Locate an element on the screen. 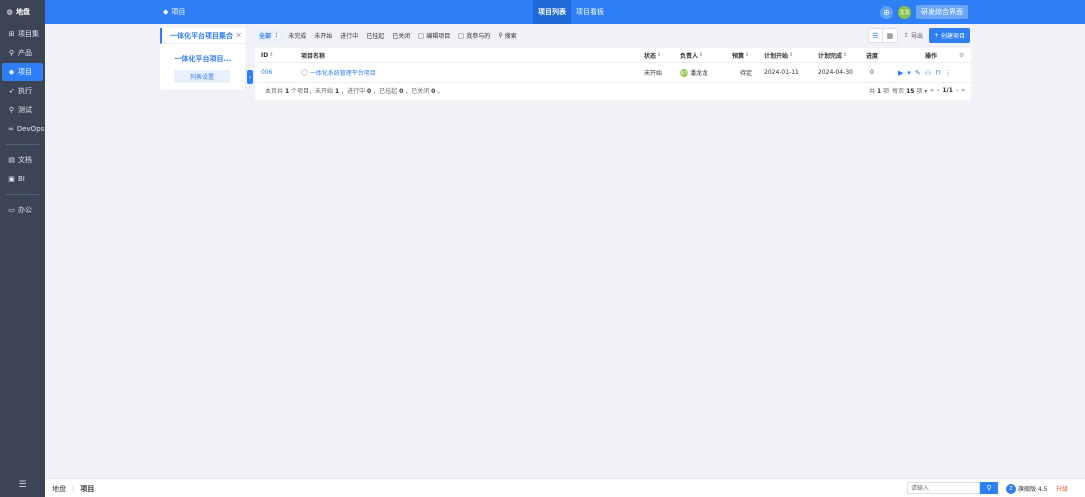  search-toggle: ⚲ 搜索 is located at coordinates (507, 35).